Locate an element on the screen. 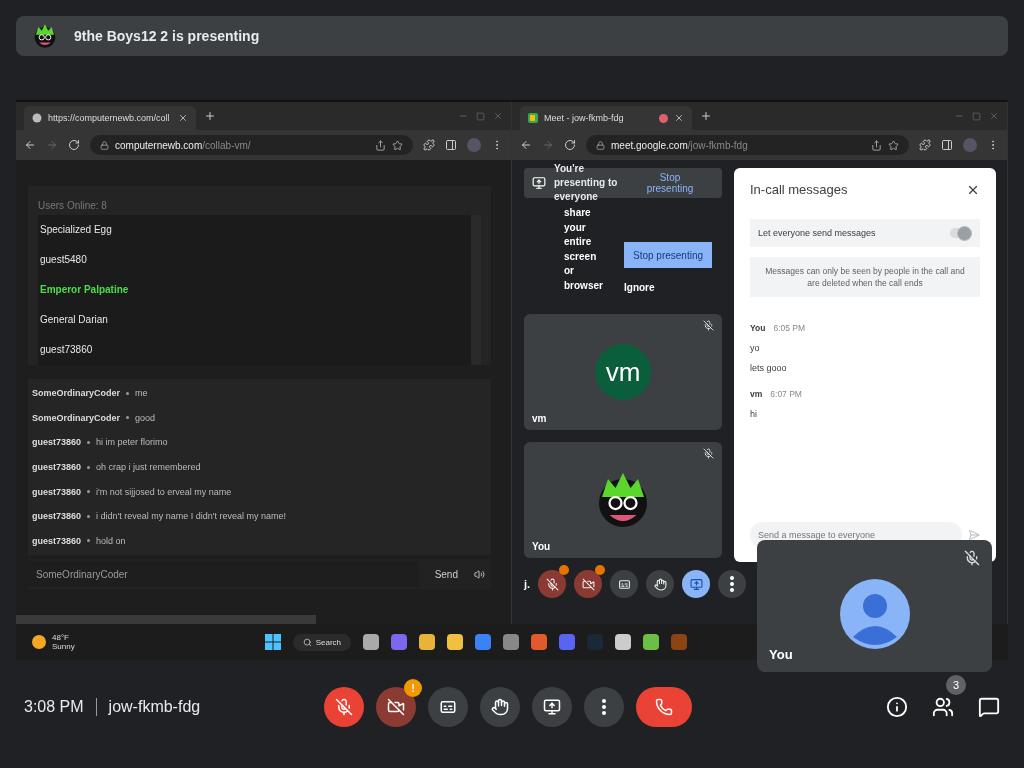 The image size is (1024, 768). banner-text: 9the Boys12 2 is presenting is located at coordinates (167, 36).